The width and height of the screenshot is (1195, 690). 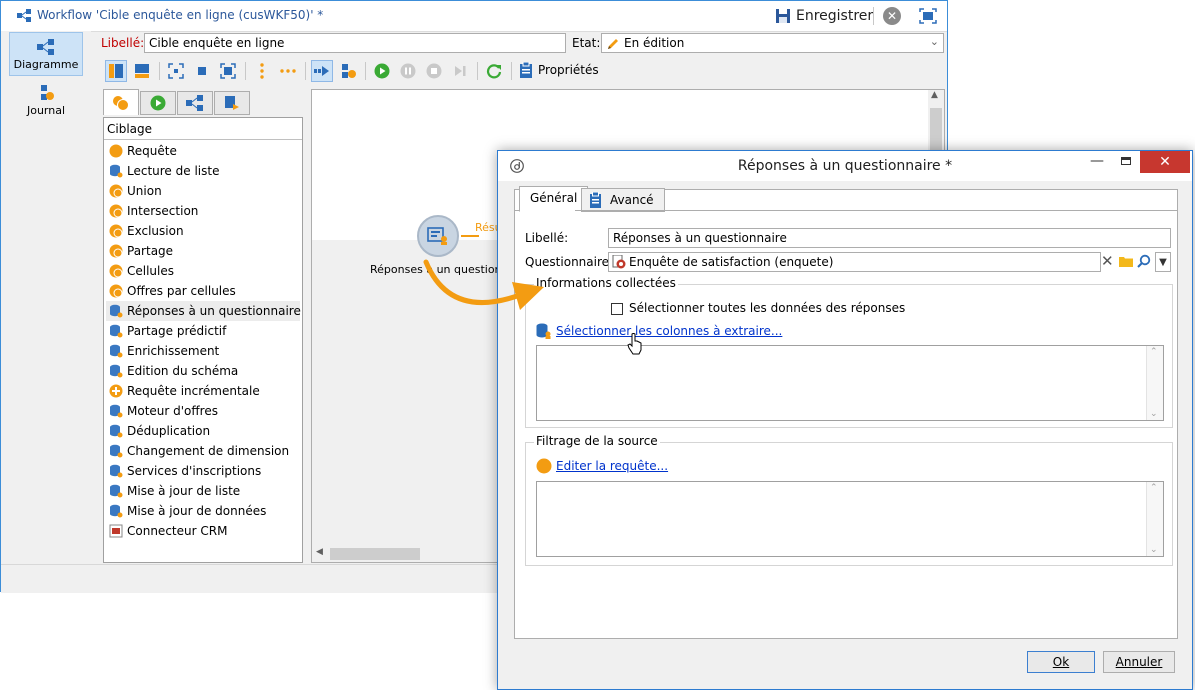 I want to click on diagram-icon, so click(x=45, y=47).